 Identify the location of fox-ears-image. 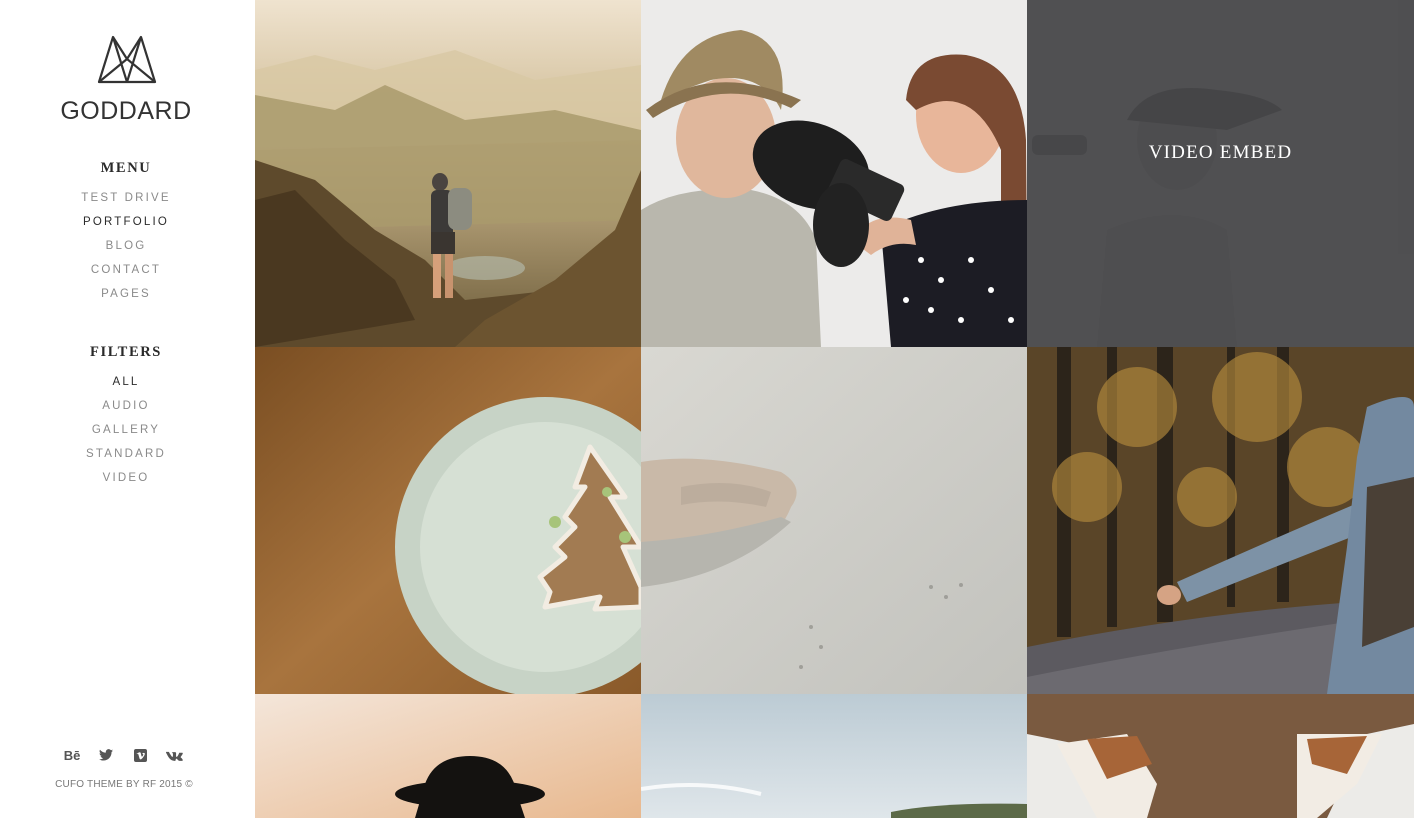
(1220, 756).